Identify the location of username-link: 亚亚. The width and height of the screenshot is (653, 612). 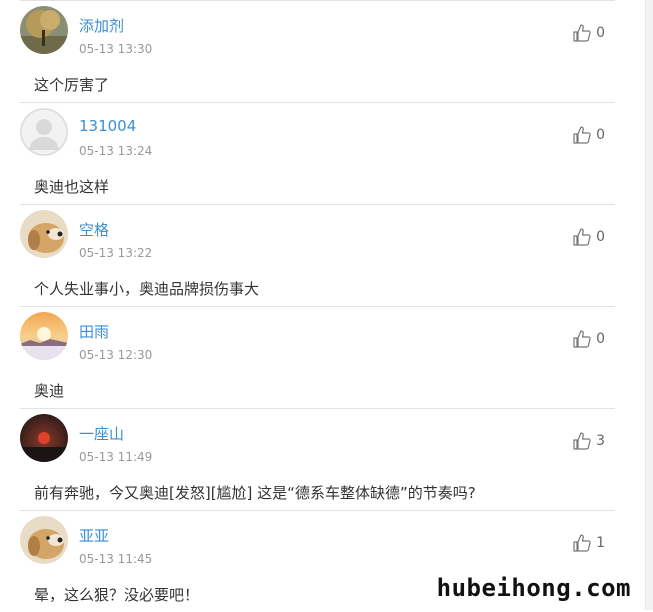
(94, 535).